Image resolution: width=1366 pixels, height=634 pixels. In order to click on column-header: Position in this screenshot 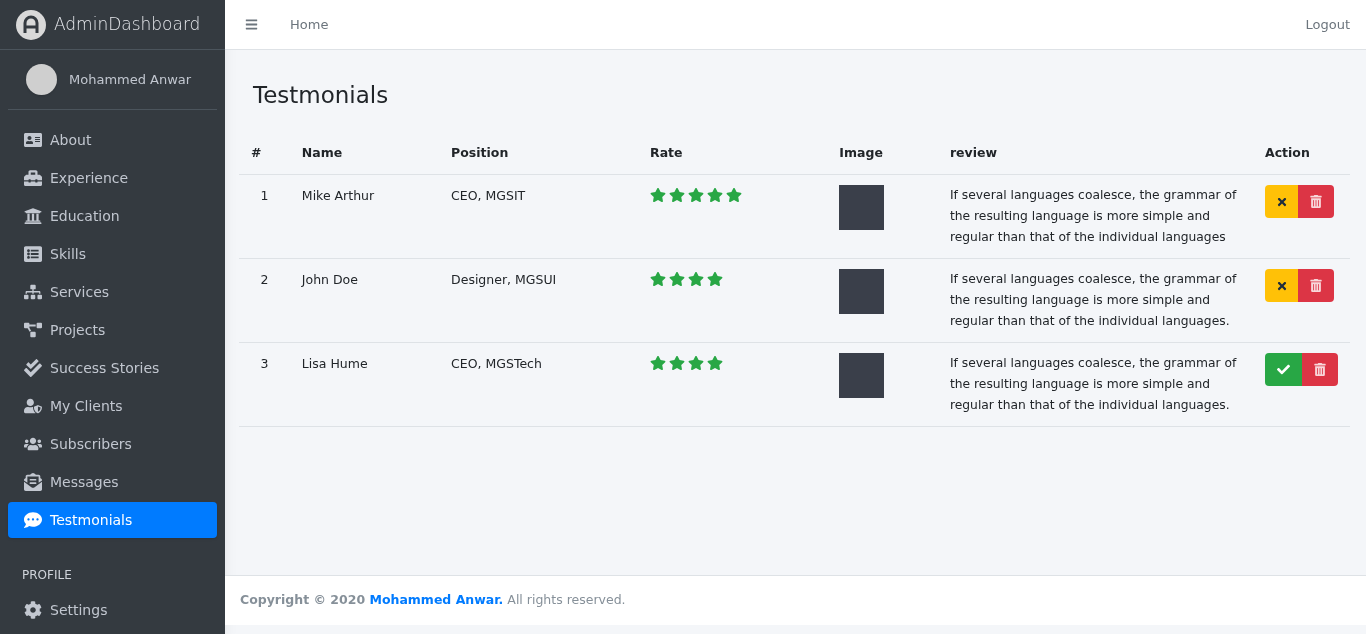, I will do `click(480, 152)`.